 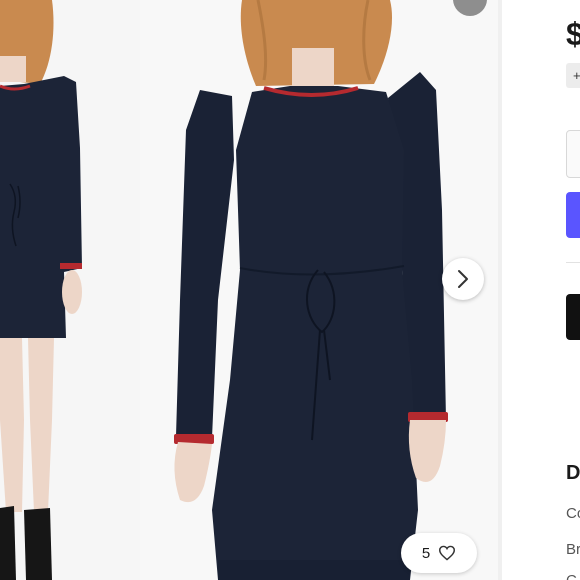 I want to click on size-chip: +, so click(x=573, y=75).